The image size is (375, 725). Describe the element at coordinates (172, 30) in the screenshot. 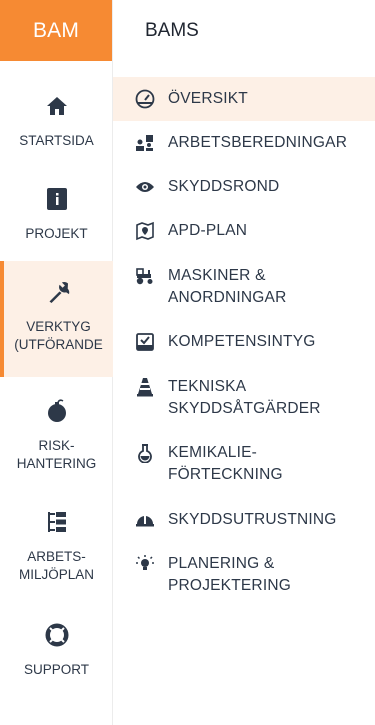

I see `page-title: BAMS` at that location.